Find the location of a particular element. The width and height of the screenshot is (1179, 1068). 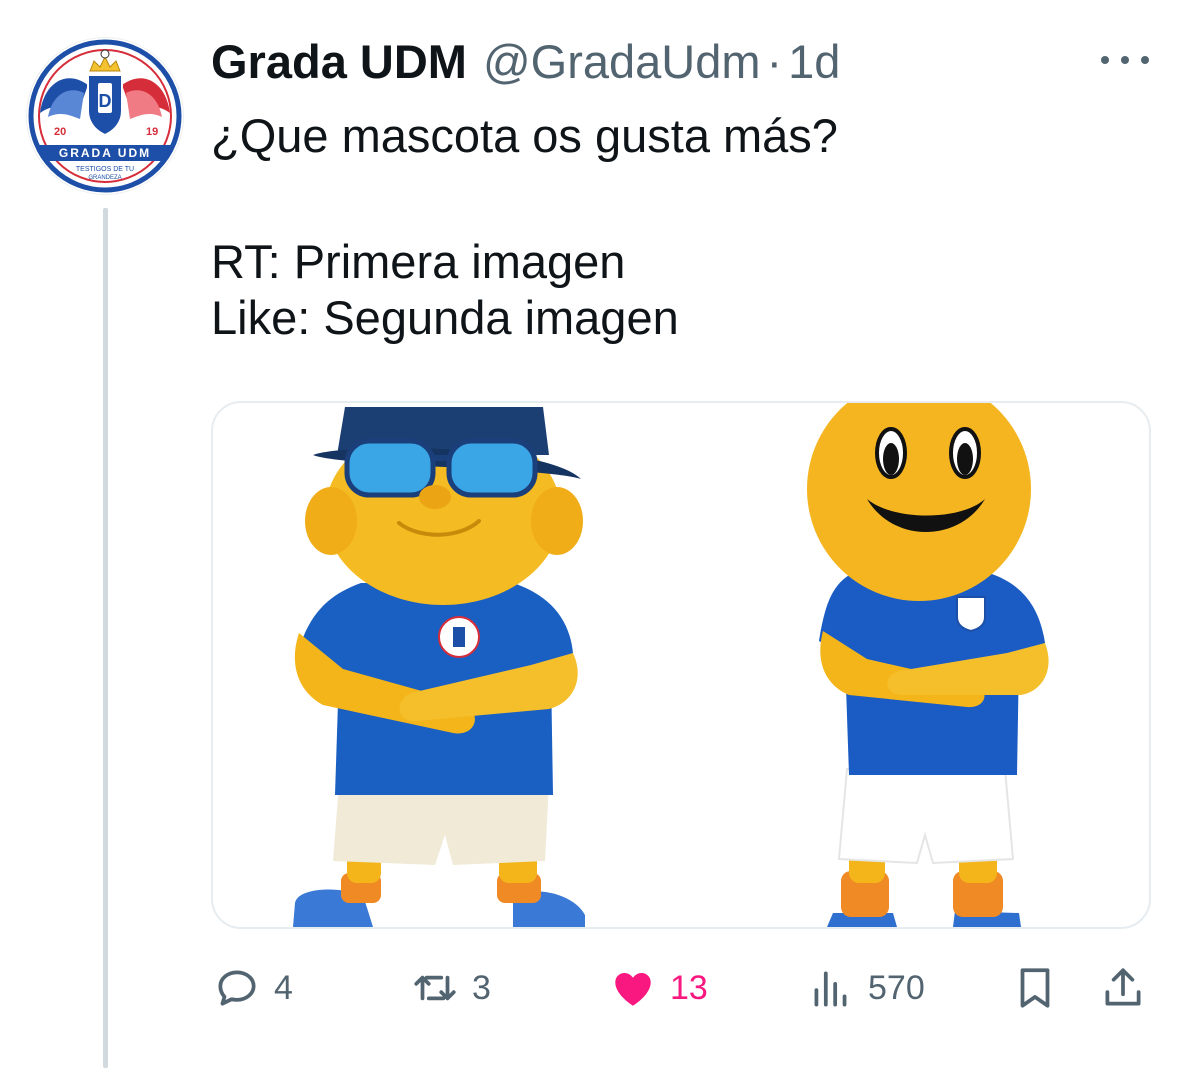

tweet-header: Grada UDM @GradaUdm · 1d is located at coordinates (525, 62).